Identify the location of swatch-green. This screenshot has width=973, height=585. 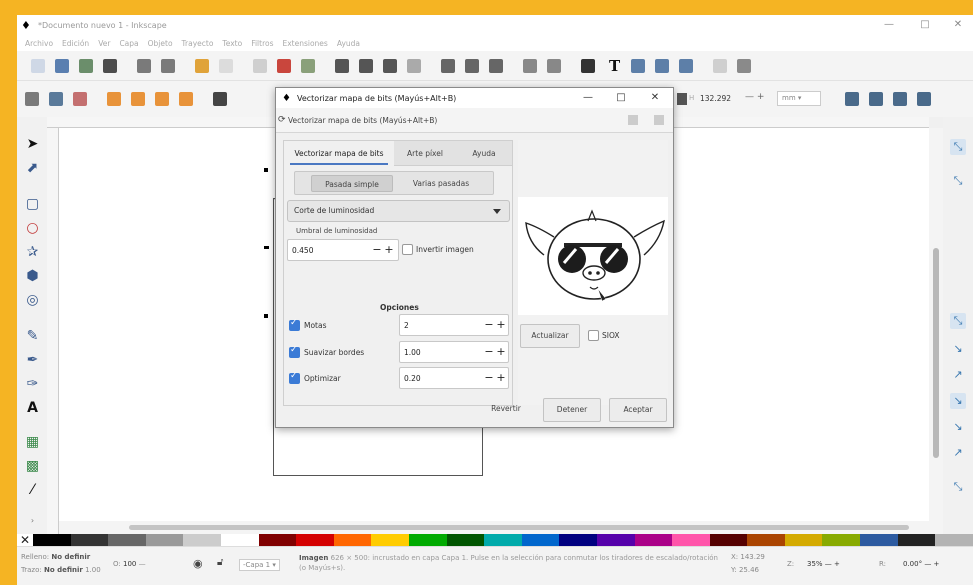
(427, 540).